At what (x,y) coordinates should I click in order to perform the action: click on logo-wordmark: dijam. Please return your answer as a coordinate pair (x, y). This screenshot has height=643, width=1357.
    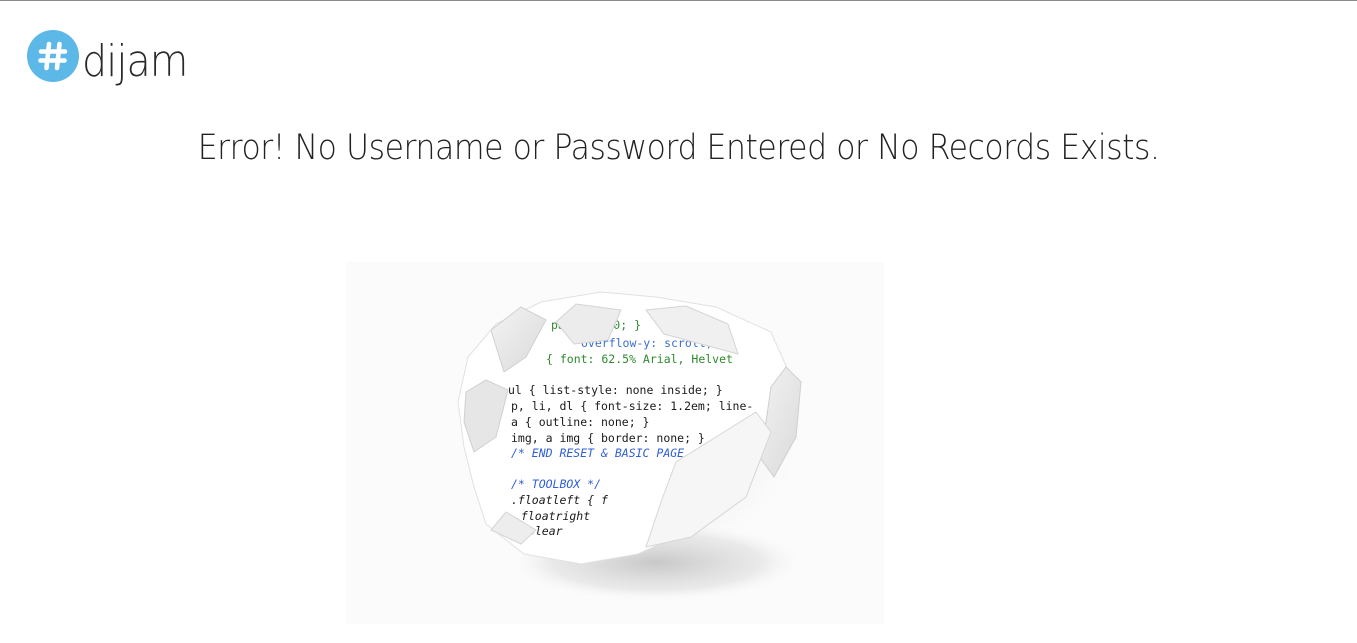
    Looking at the image, I should click on (135, 61).